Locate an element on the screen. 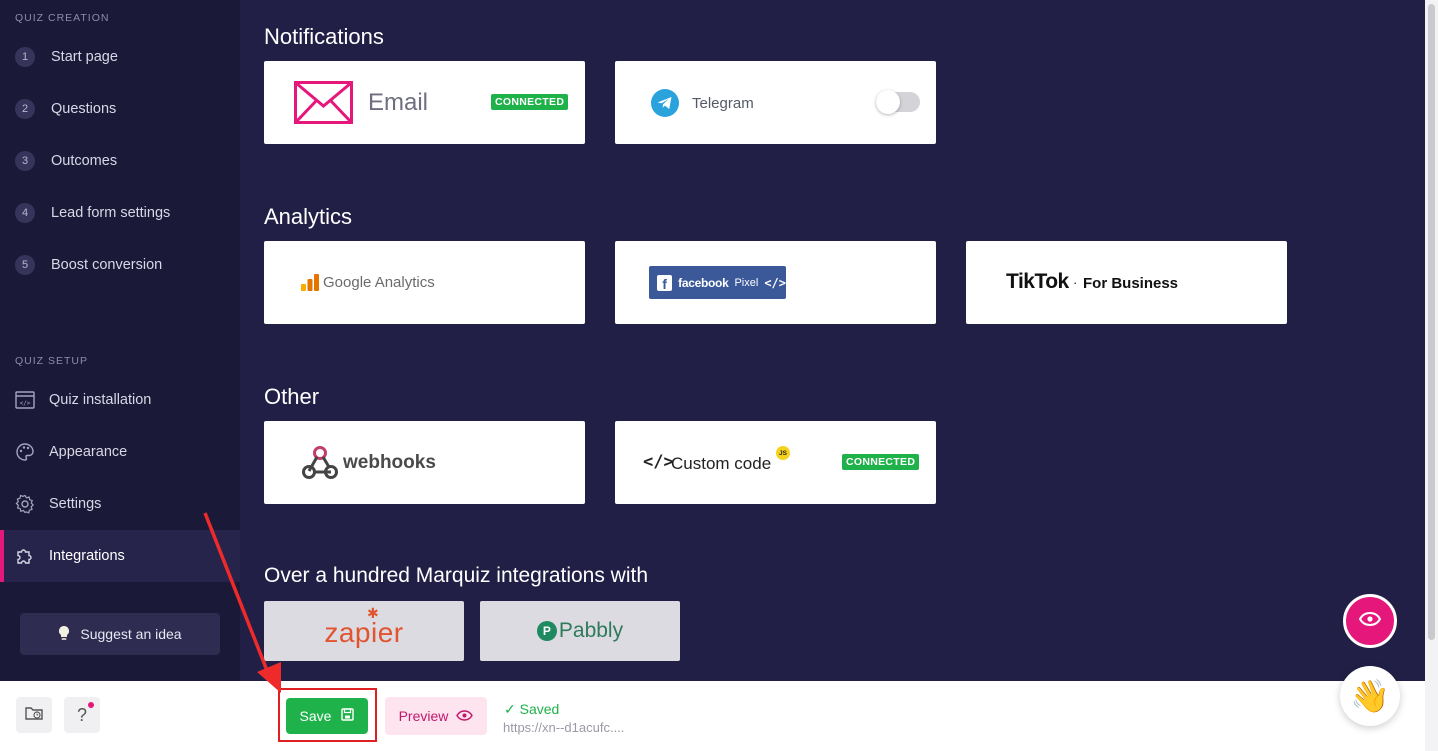 The image size is (1438, 751). sidebar-item-settings: Settings is located at coordinates (120, 504).